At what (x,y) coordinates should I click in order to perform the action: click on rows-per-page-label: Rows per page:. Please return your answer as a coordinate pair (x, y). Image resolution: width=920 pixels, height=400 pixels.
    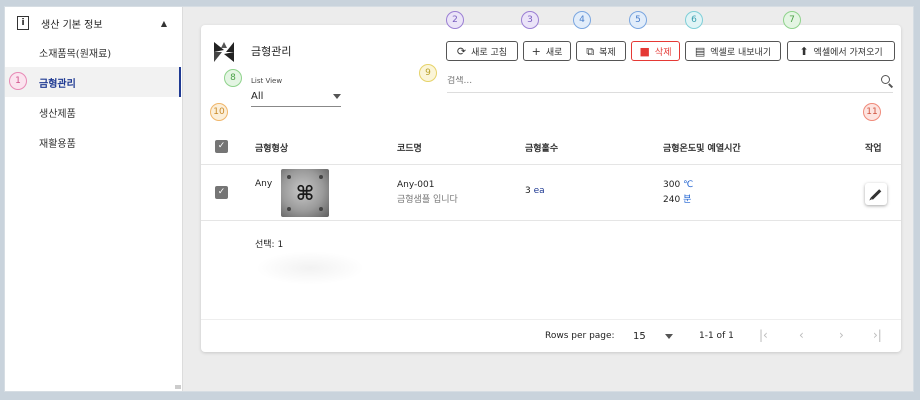
    Looking at the image, I should click on (580, 336).